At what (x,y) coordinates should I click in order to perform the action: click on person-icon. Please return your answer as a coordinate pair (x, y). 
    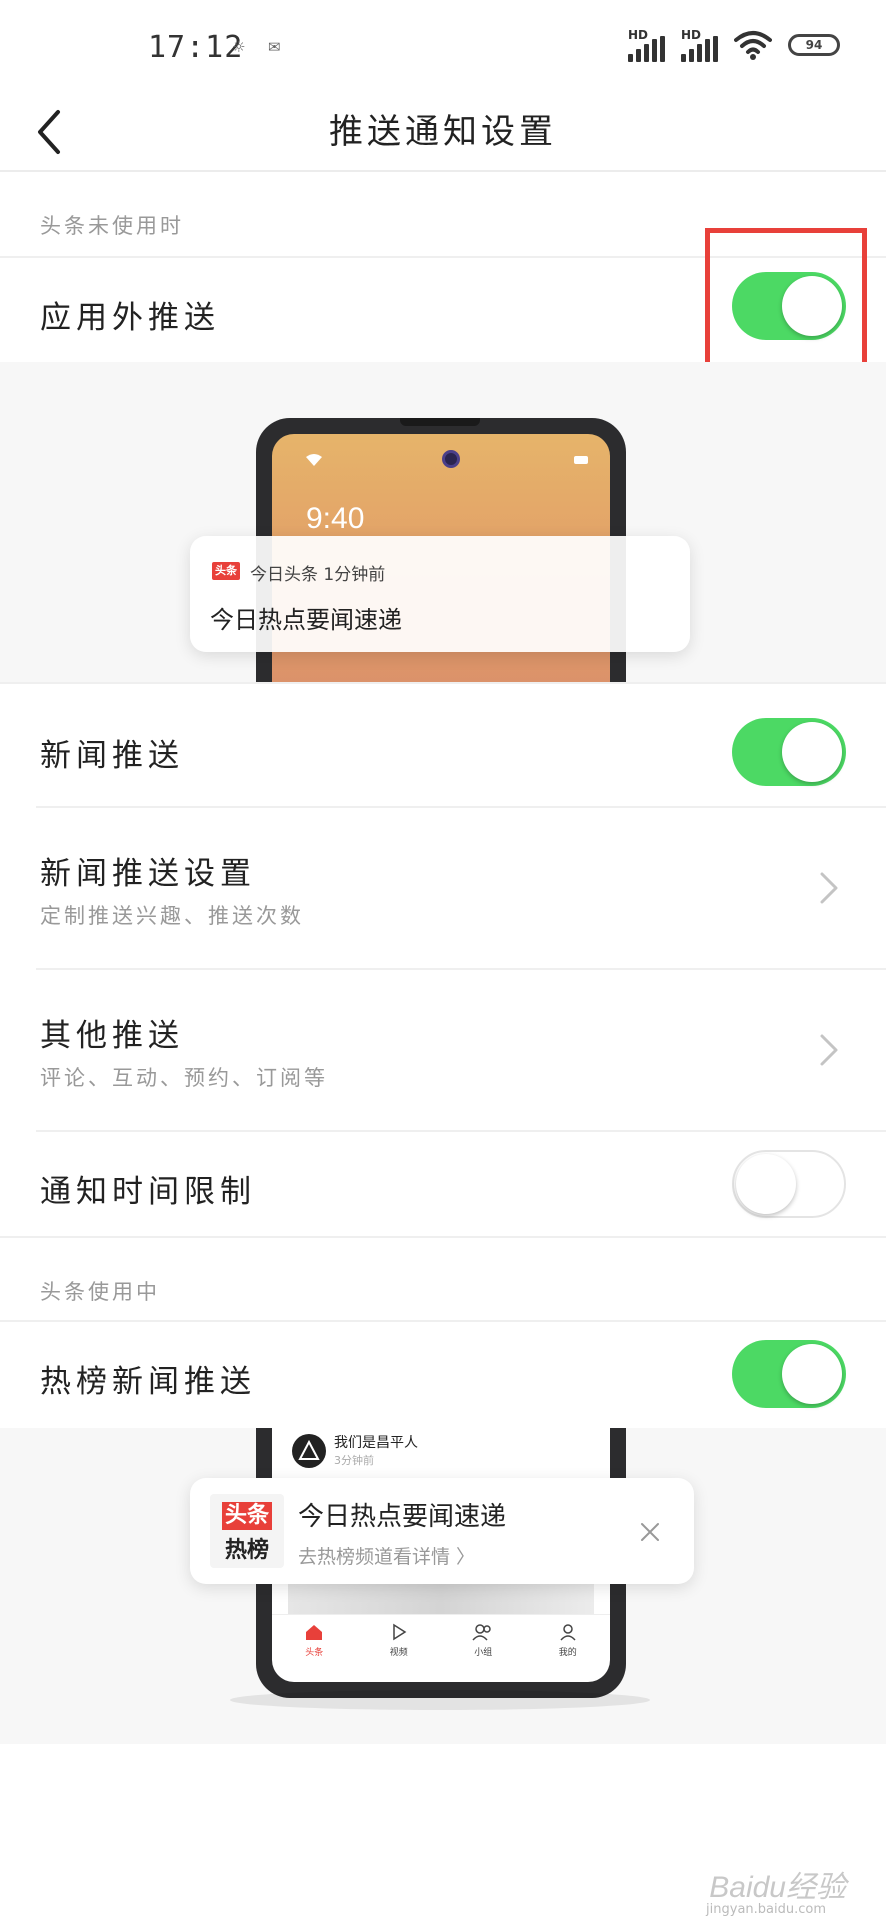
    Looking at the image, I should click on (568, 1632).